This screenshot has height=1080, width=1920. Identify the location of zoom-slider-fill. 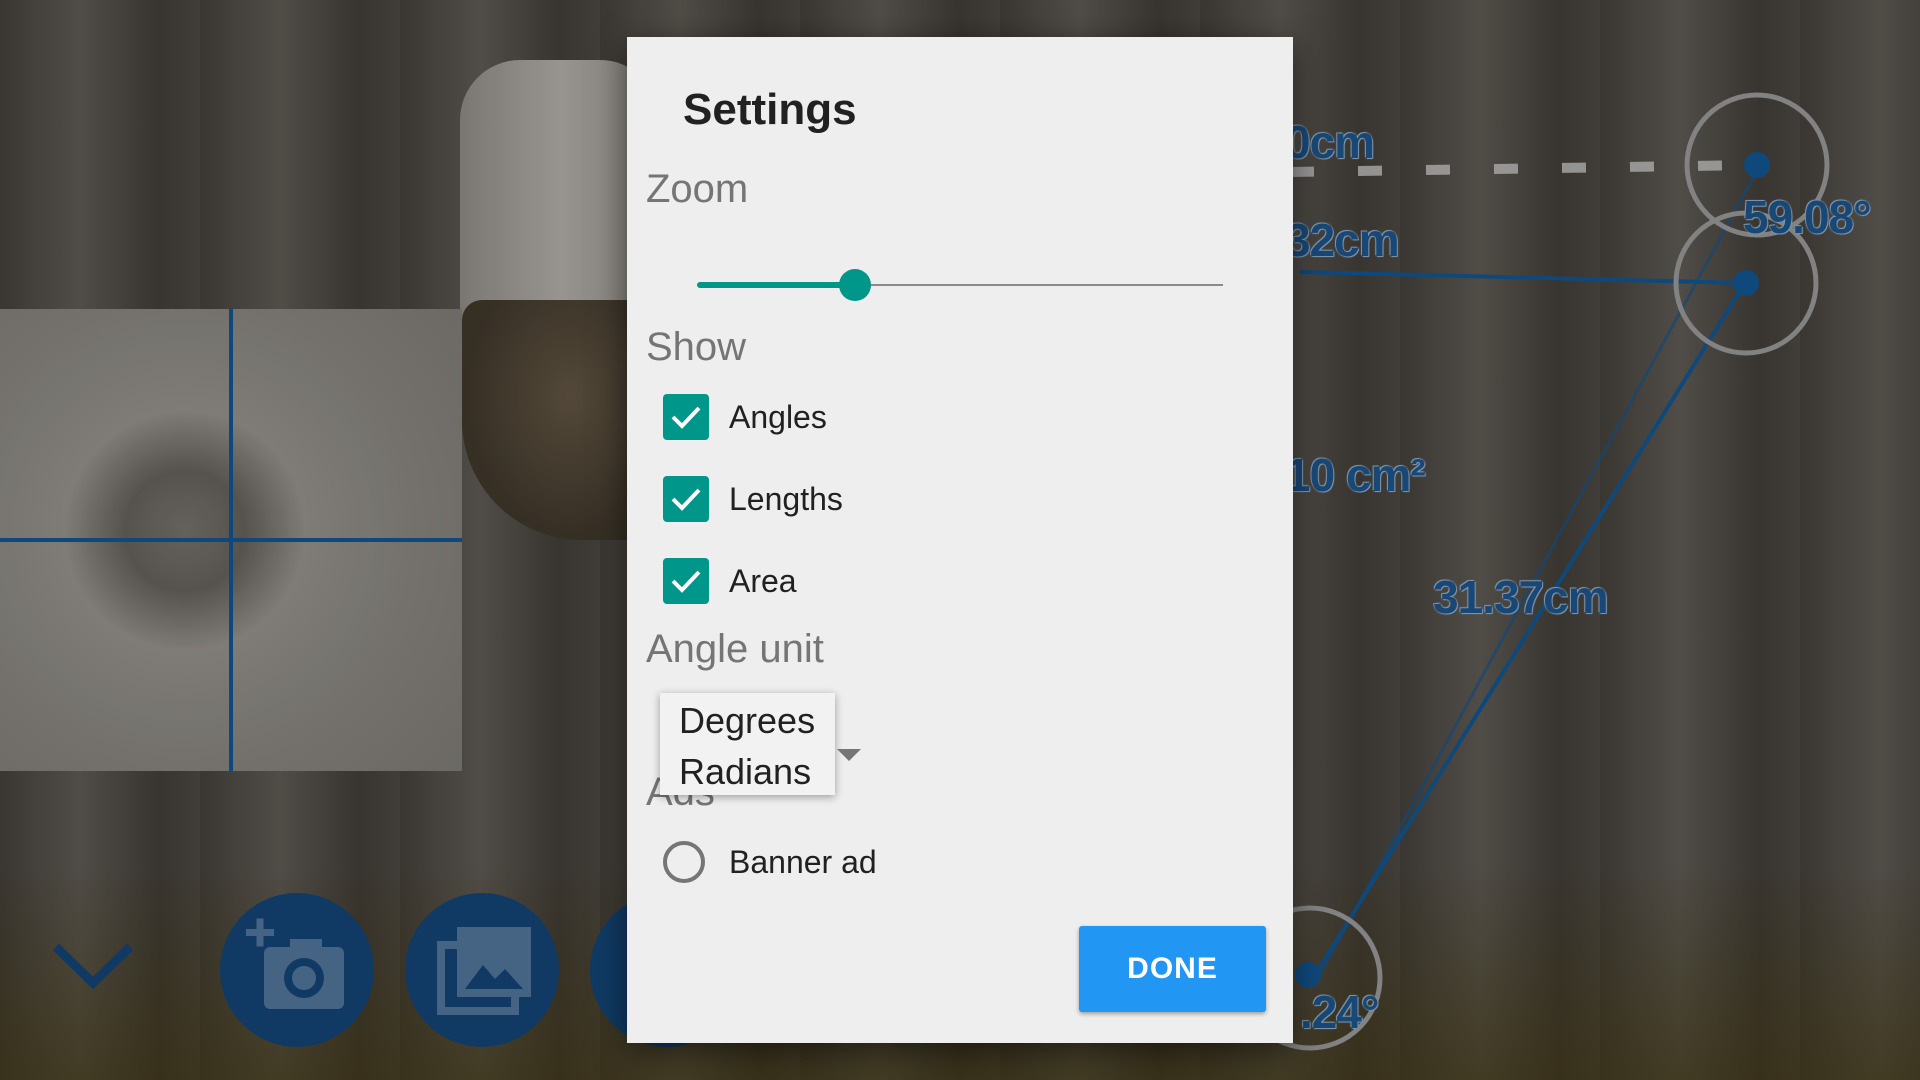
(776, 285).